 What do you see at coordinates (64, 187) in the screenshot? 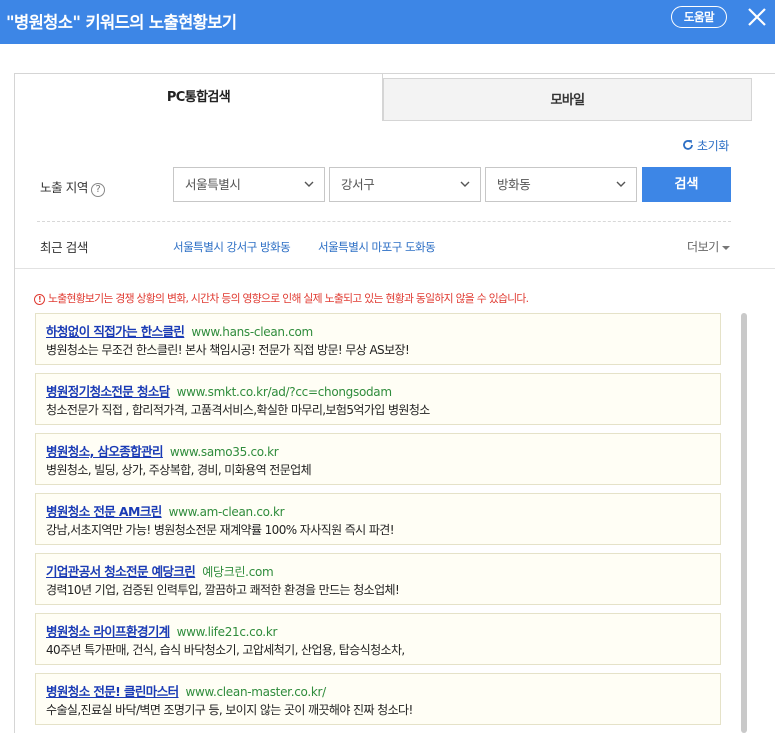
I see `region-label-text: 노출 지역` at bounding box center [64, 187].